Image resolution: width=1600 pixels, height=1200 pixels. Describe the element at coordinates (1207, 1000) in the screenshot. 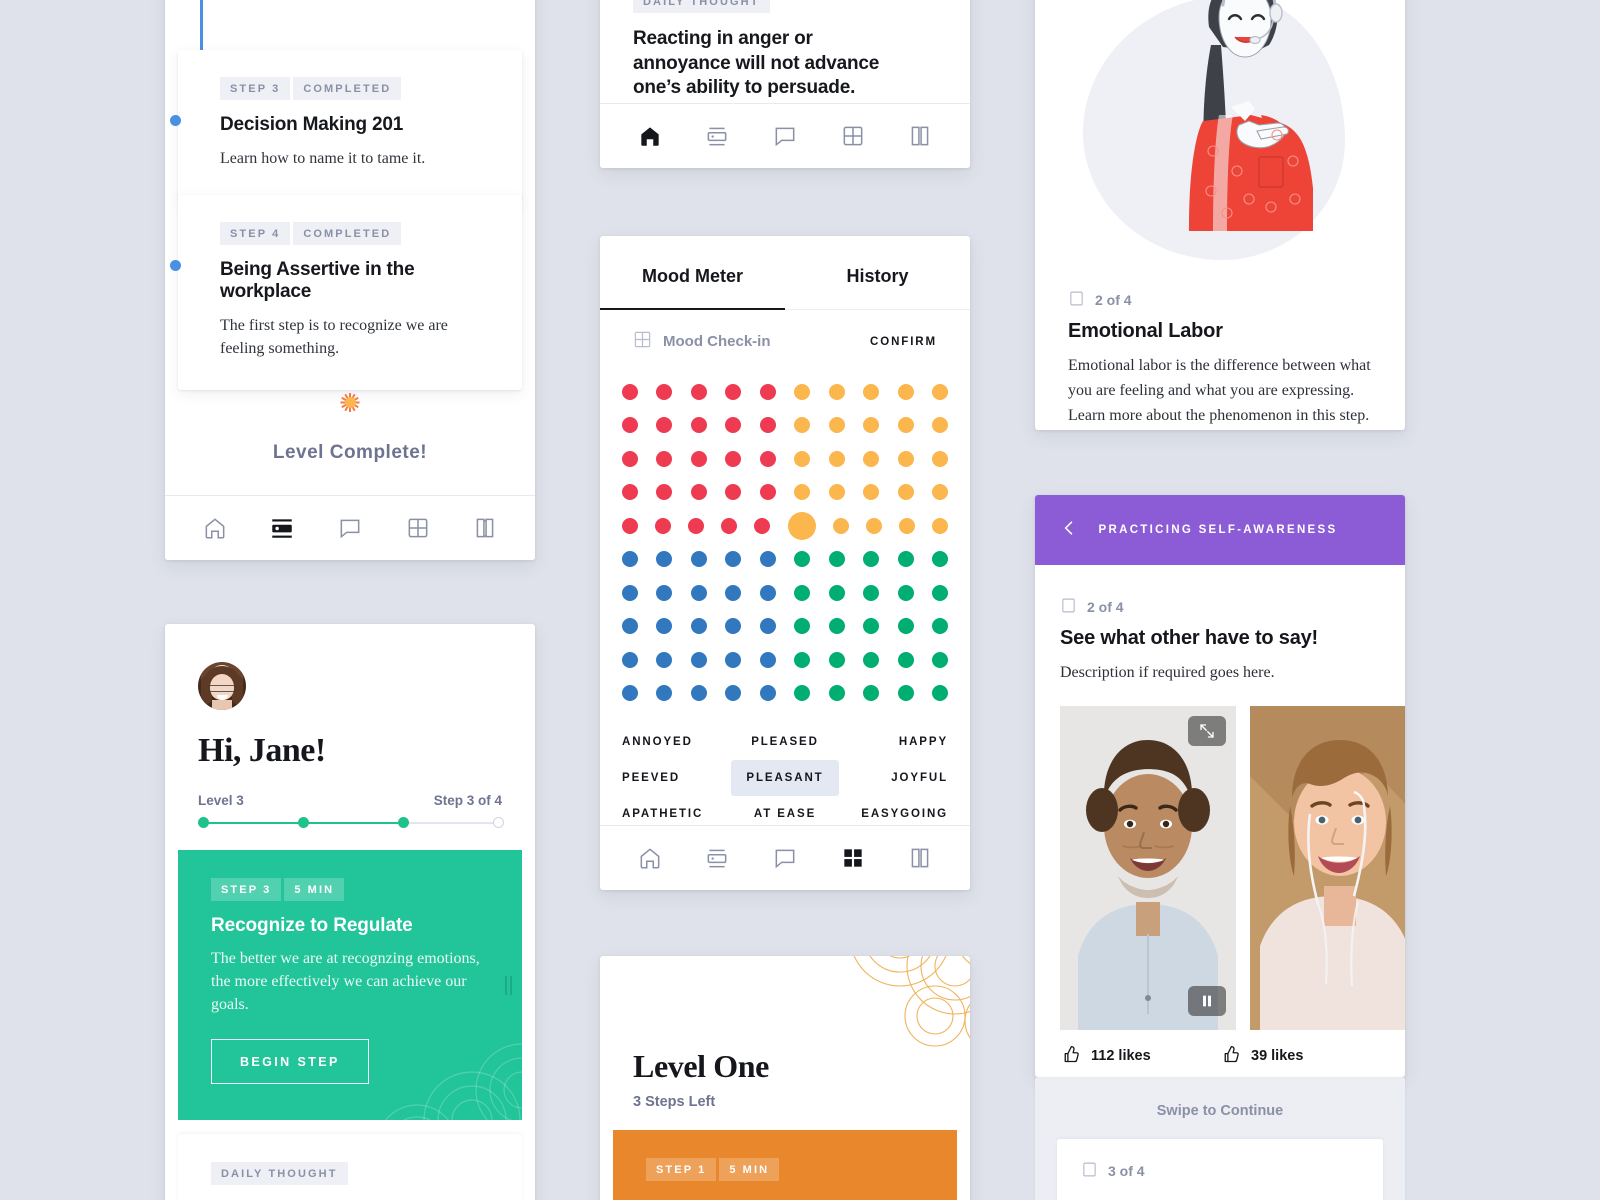

I see `pause-icon` at that location.